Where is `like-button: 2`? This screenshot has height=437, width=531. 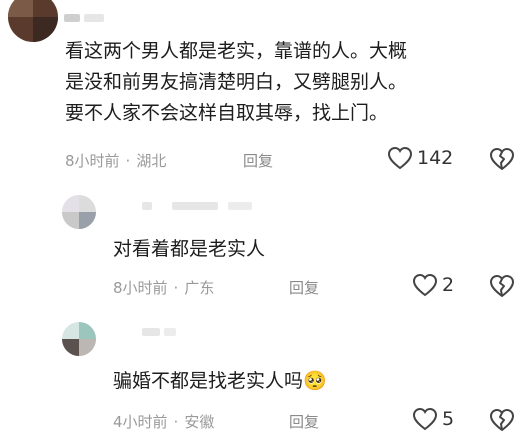
like-button: 2 is located at coordinates (433, 285).